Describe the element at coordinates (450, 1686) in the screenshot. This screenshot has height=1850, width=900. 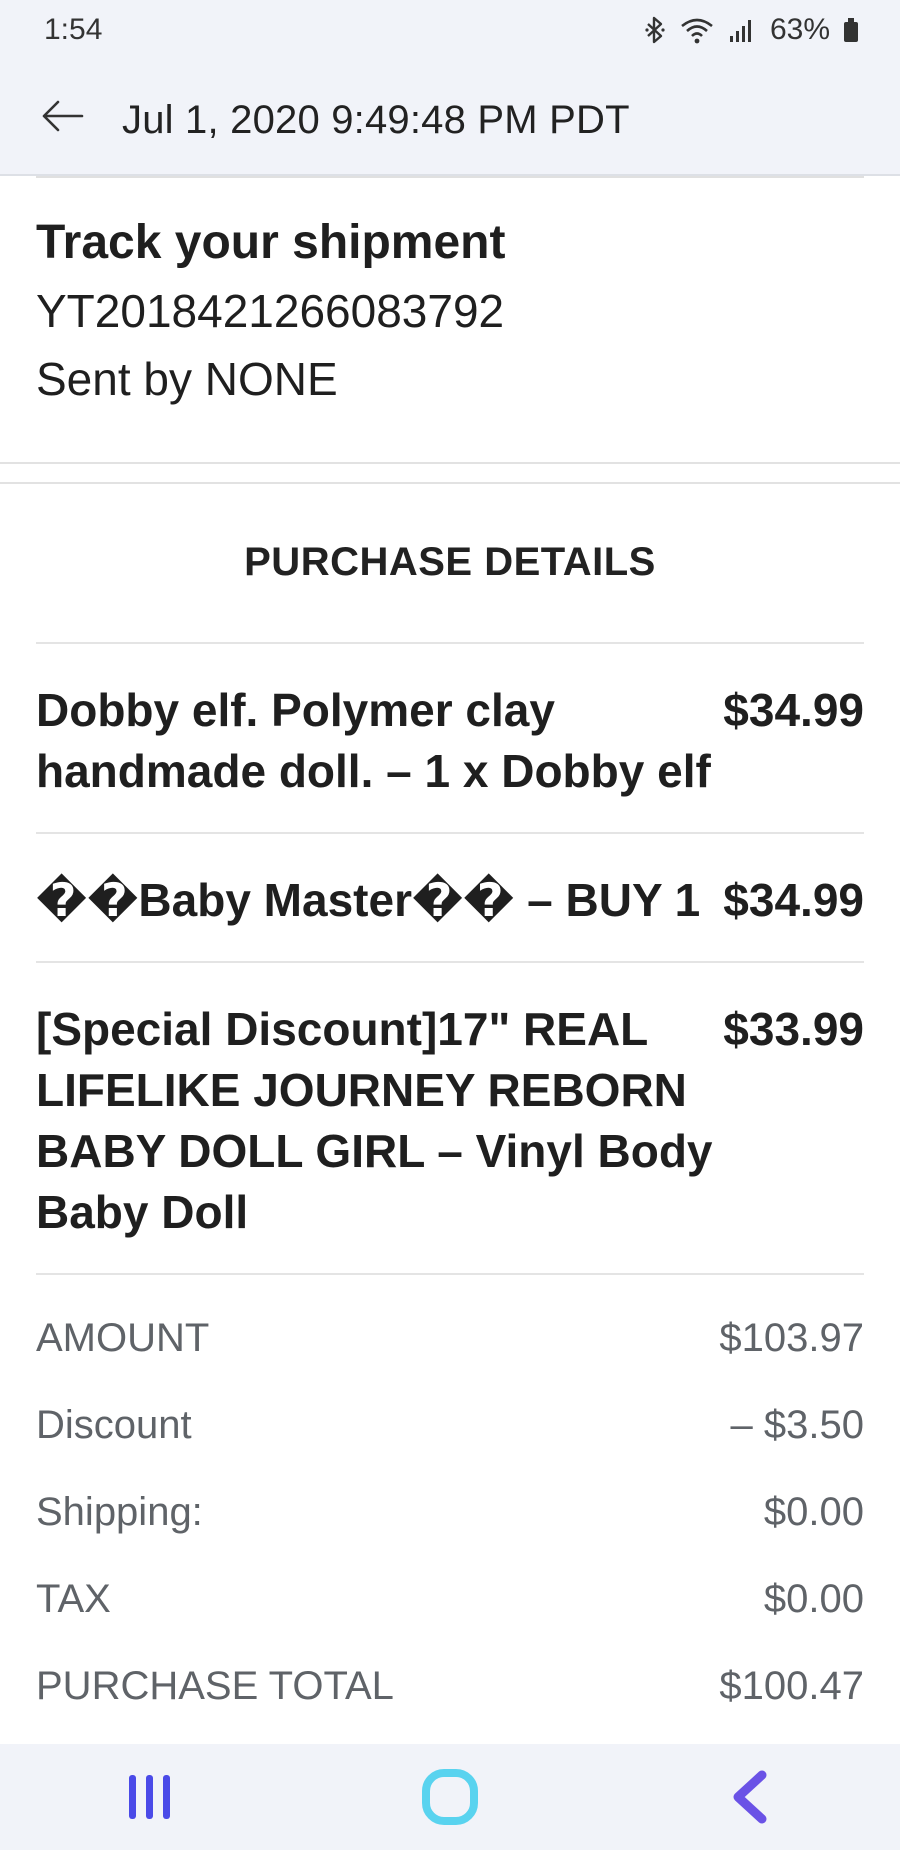
I see `summary-row-total: PURCHASE TOTAL $100.47` at that location.